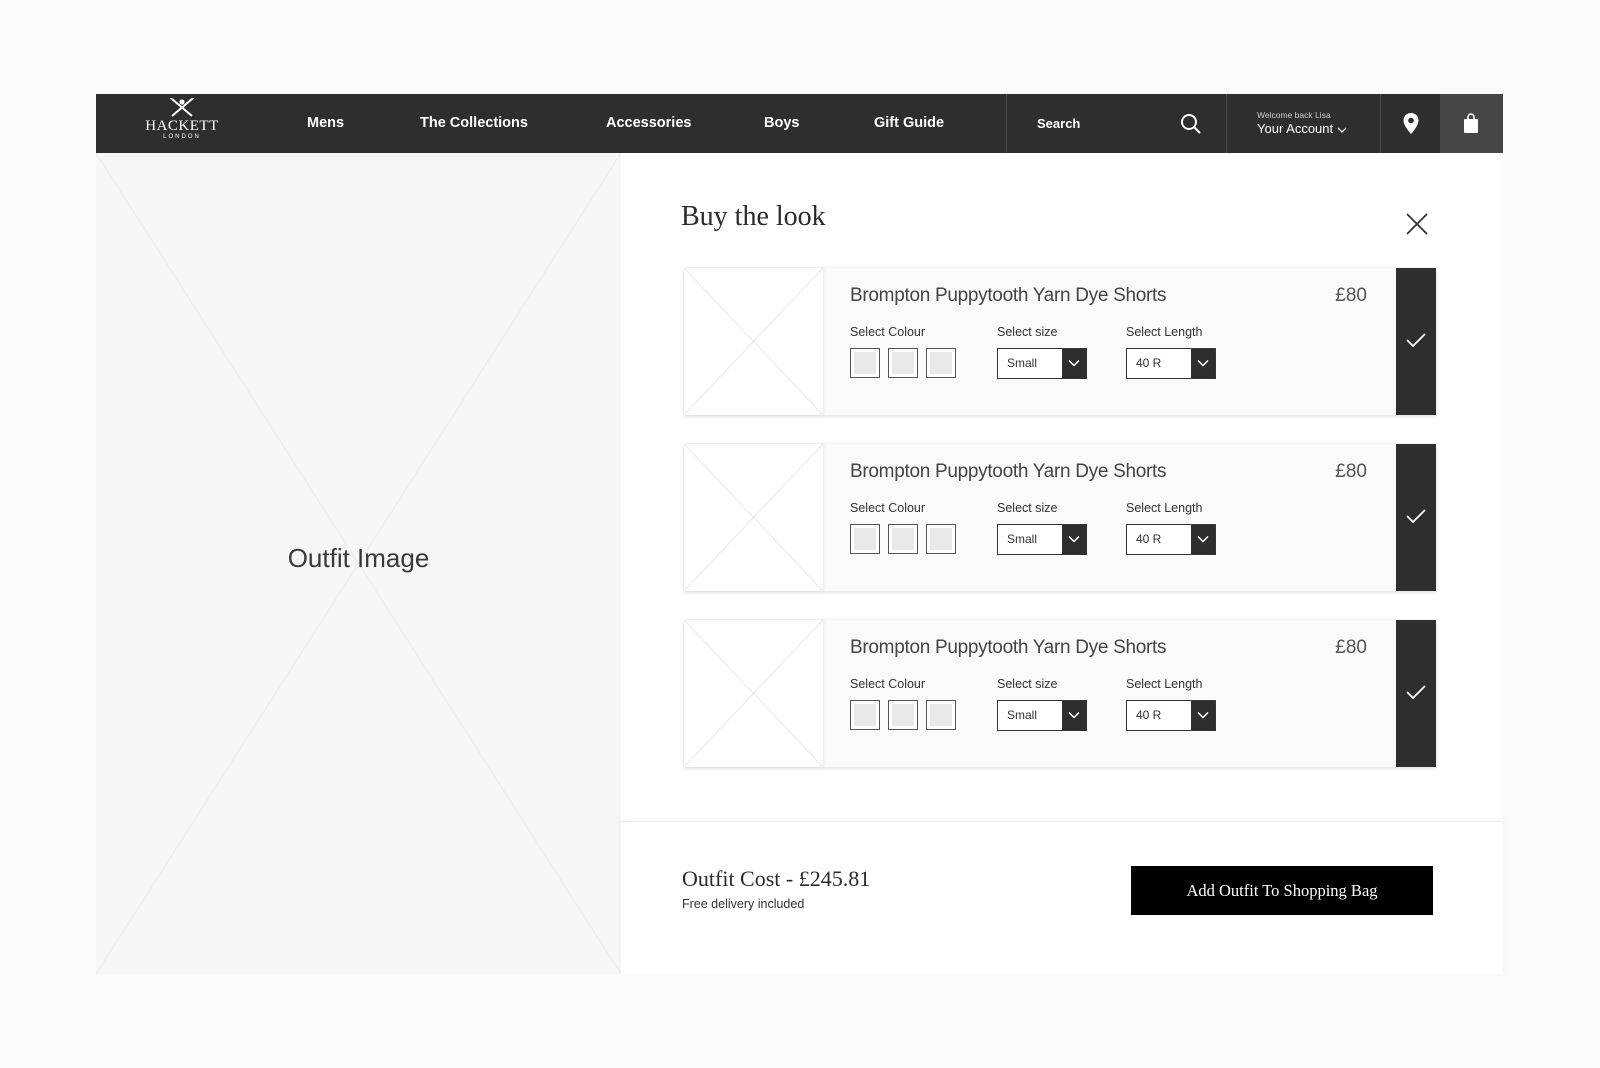  I want to click on panel-title: Buy the look, so click(753, 216).